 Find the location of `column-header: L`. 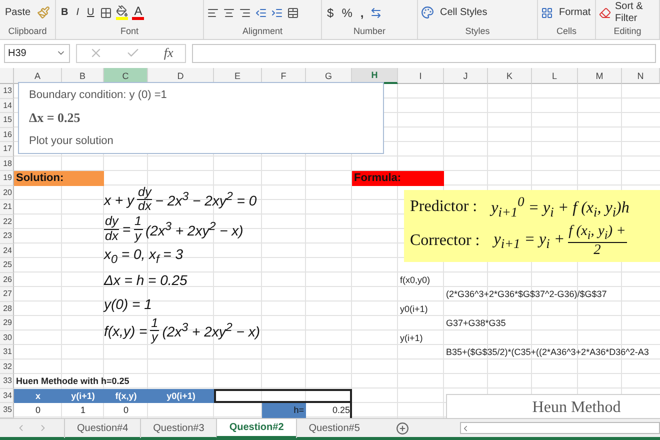

column-header: L is located at coordinates (555, 76).